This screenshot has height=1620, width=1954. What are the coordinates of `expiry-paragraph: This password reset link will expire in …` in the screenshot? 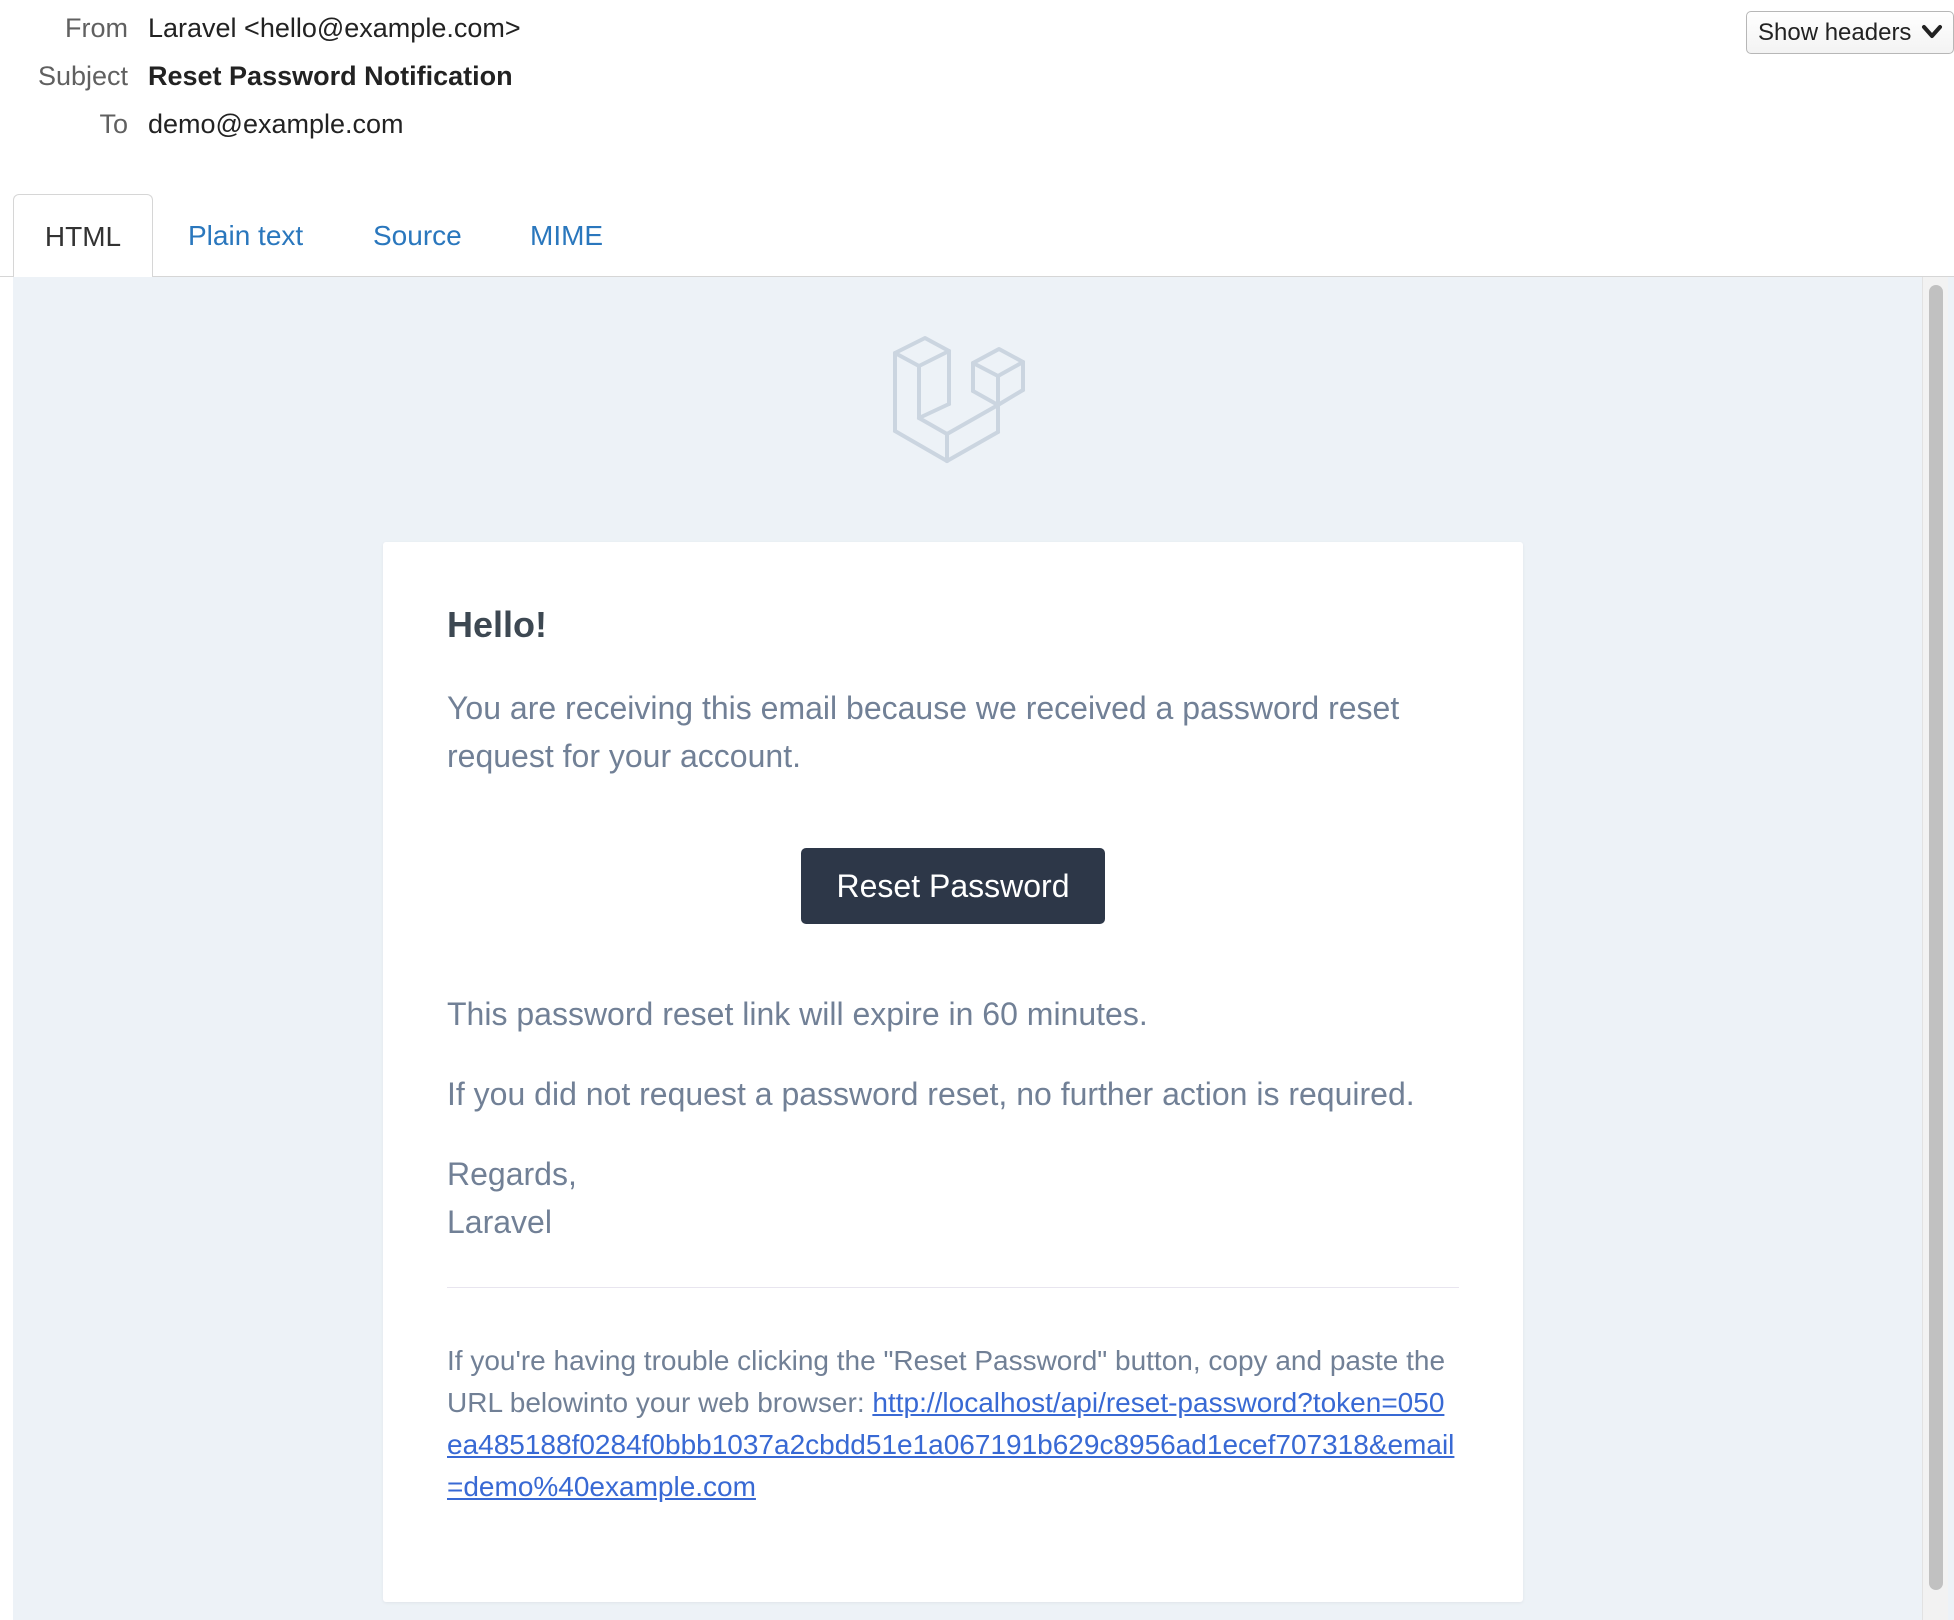 It's located at (797, 1014).